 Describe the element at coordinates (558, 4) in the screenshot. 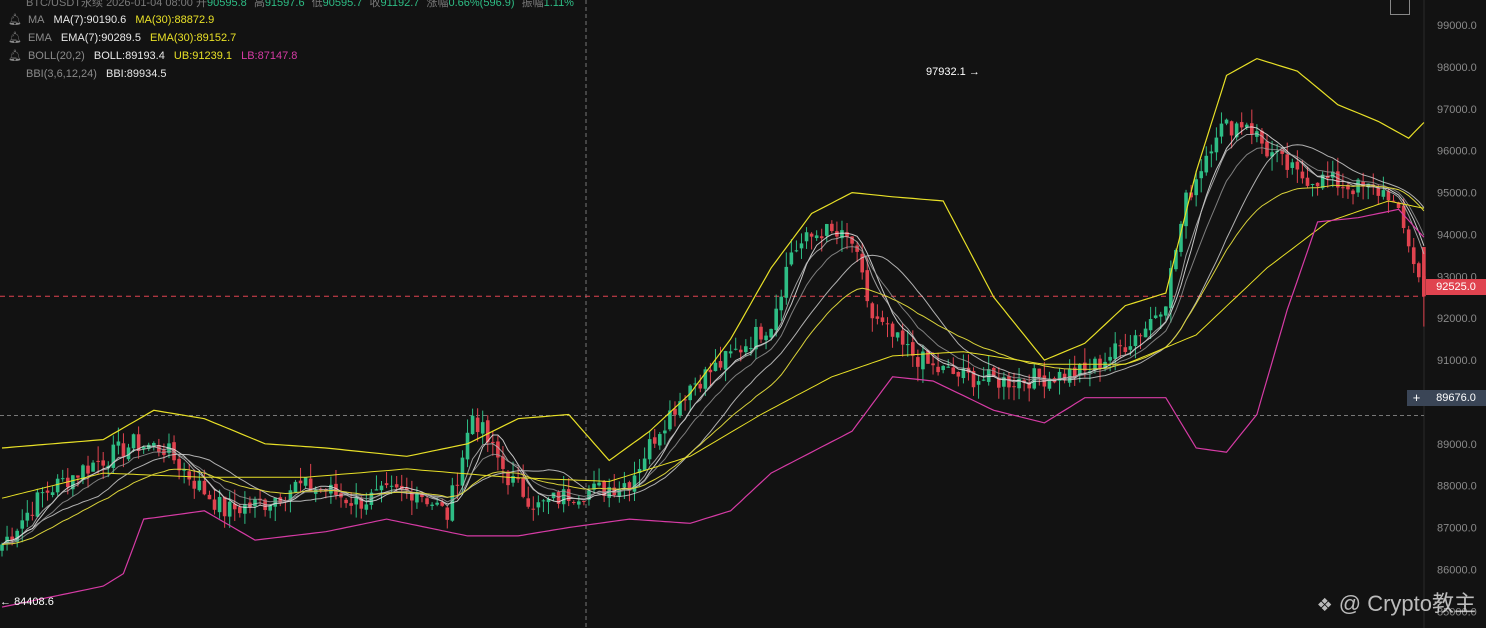

I see `amplitude-value: 1.11%` at that location.